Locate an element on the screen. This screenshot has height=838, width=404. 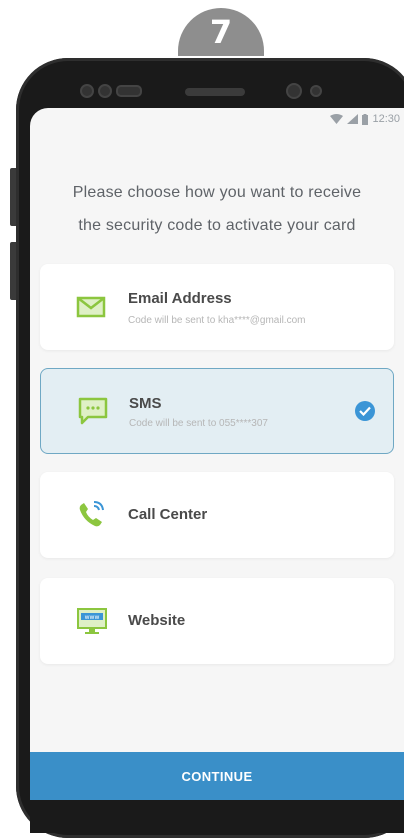
wifi-icon is located at coordinates (337, 119).